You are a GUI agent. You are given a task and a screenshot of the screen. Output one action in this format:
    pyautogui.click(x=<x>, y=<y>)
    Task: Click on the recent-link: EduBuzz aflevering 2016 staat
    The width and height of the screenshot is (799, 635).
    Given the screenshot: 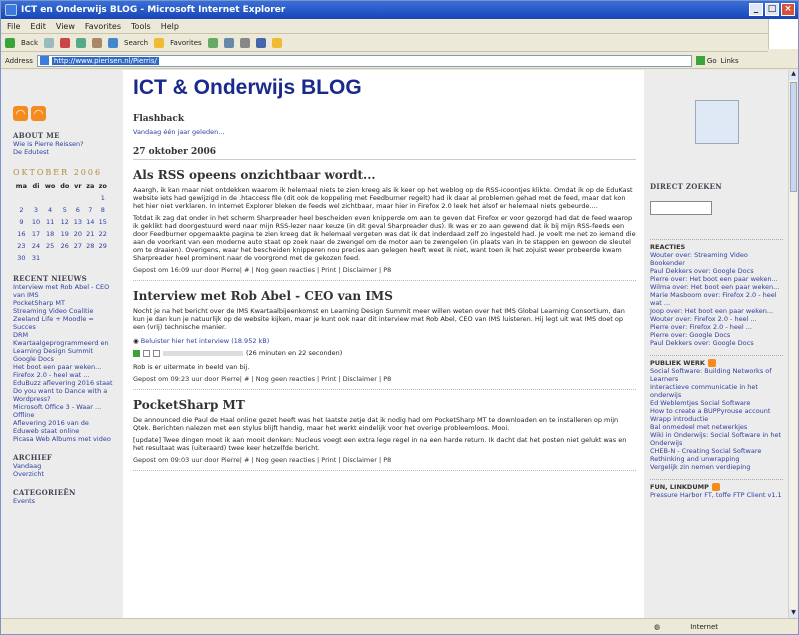 What is the action you would take?
    pyautogui.click(x=63, y=383)
    